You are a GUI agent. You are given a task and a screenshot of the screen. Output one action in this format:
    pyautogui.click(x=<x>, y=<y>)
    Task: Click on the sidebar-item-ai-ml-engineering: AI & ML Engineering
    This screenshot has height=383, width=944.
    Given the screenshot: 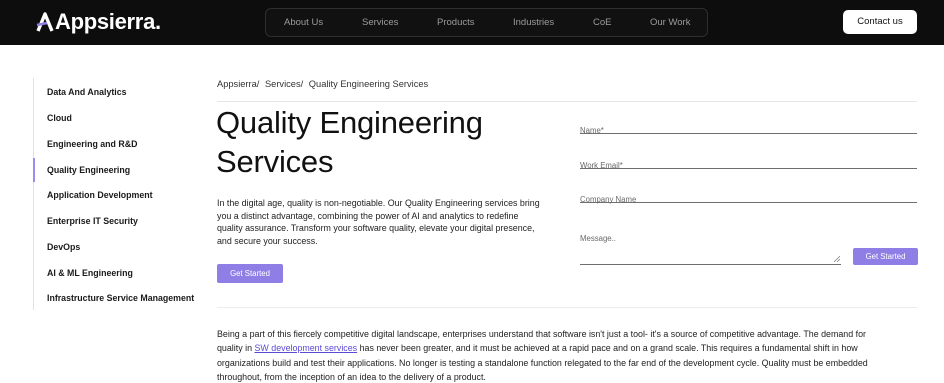 What is the action you would take?
    pyautogui.click(x=90, y=273)
    